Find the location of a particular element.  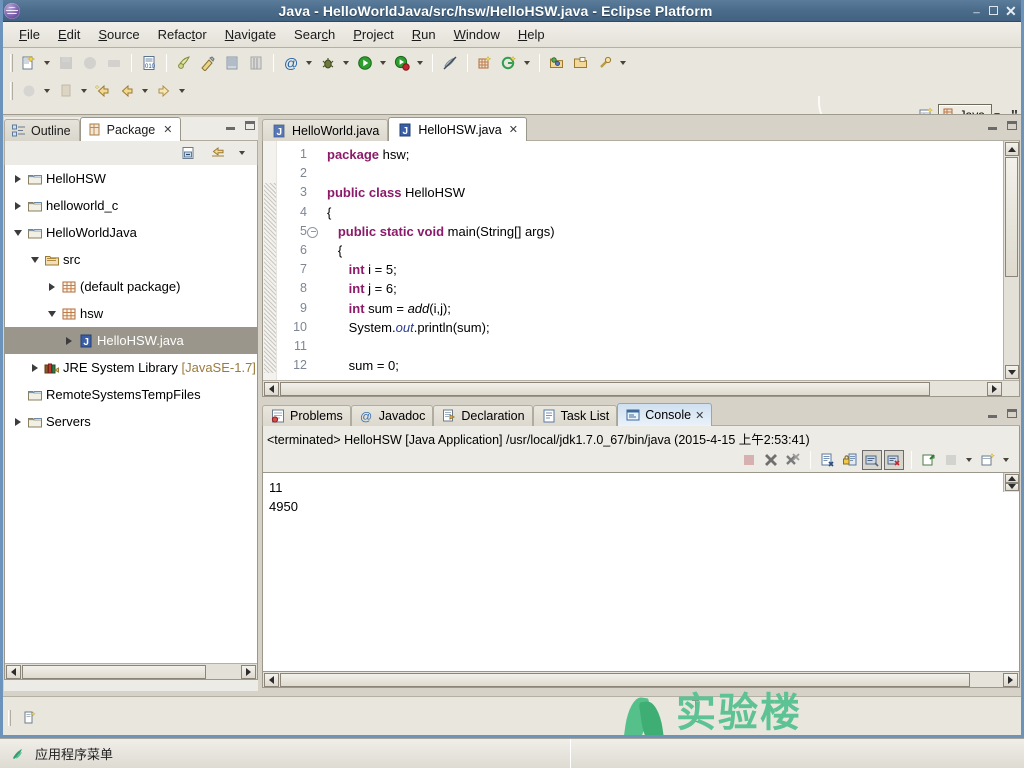

prev-dropdown-arrow is located at coordinates (46, 91).